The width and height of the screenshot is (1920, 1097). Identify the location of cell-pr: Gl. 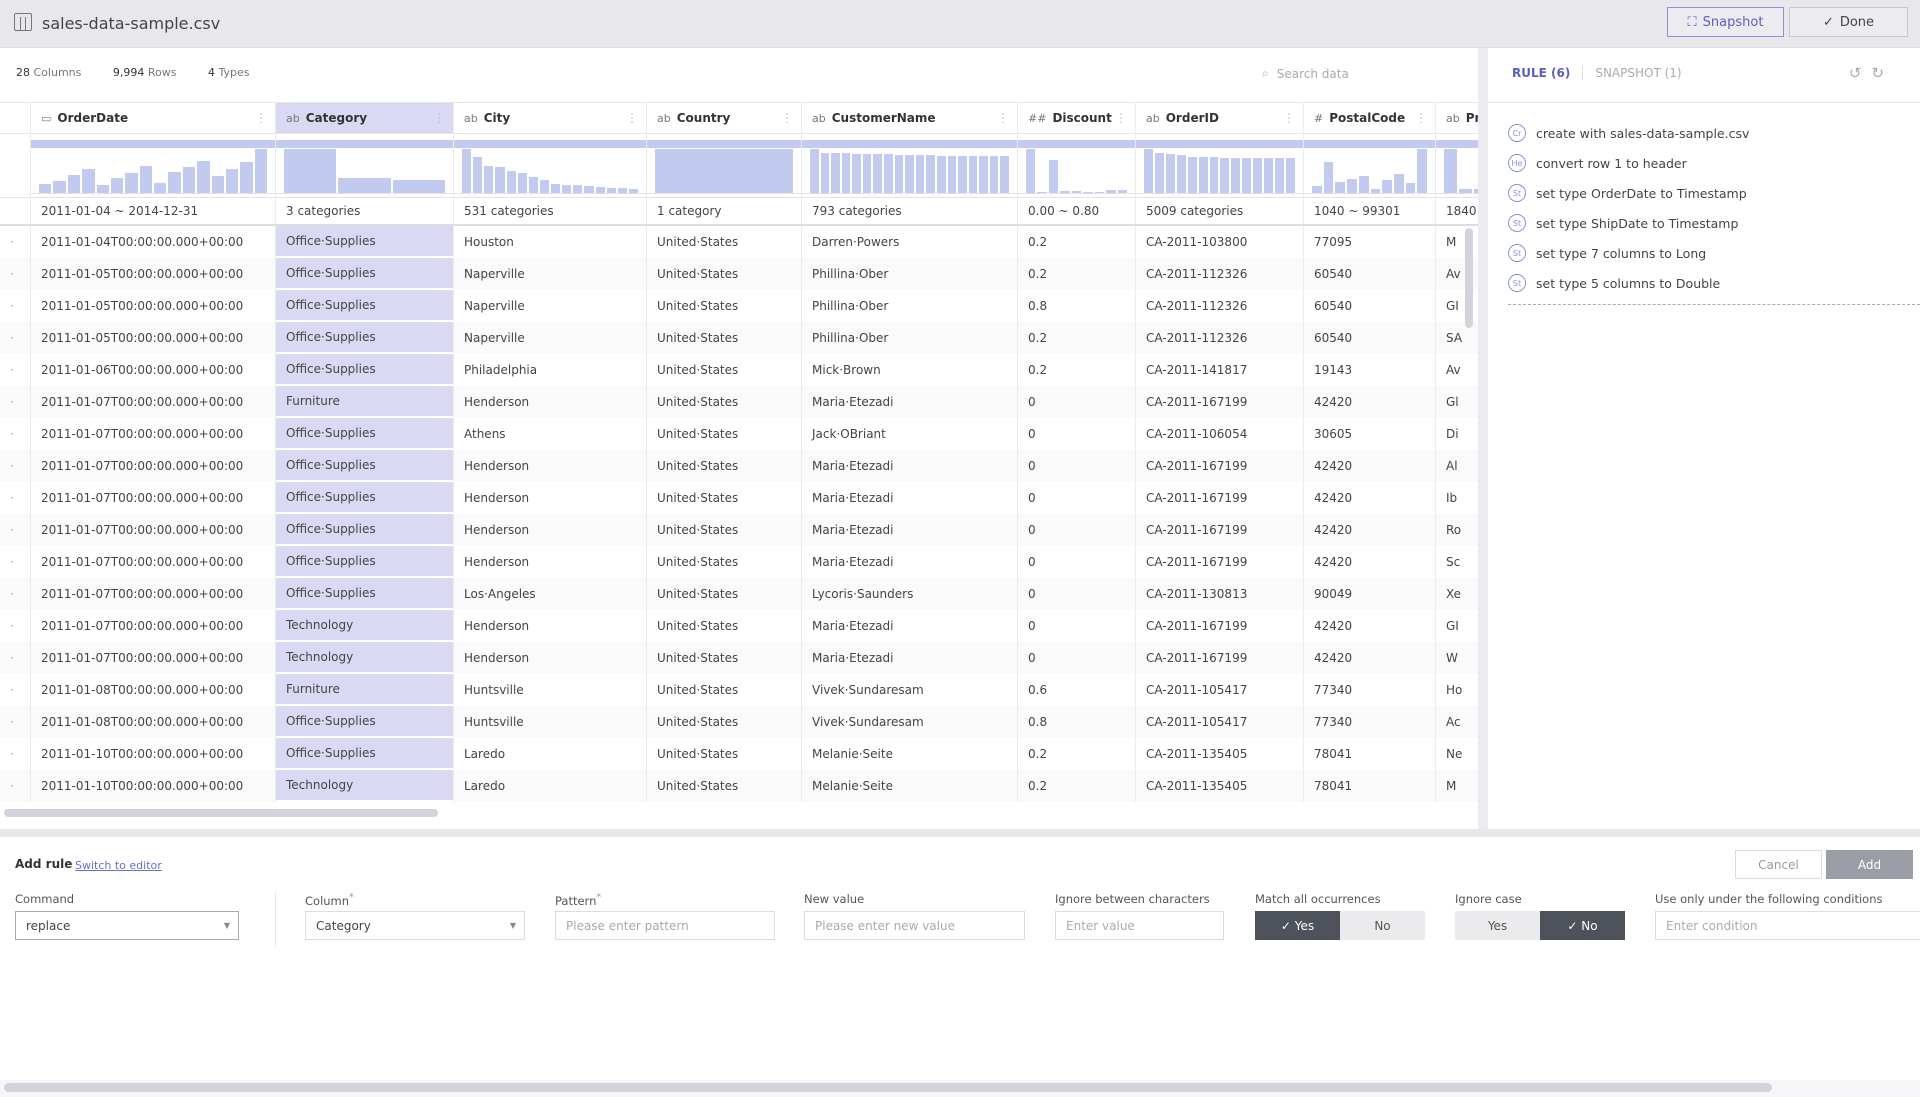
(1457, 402).